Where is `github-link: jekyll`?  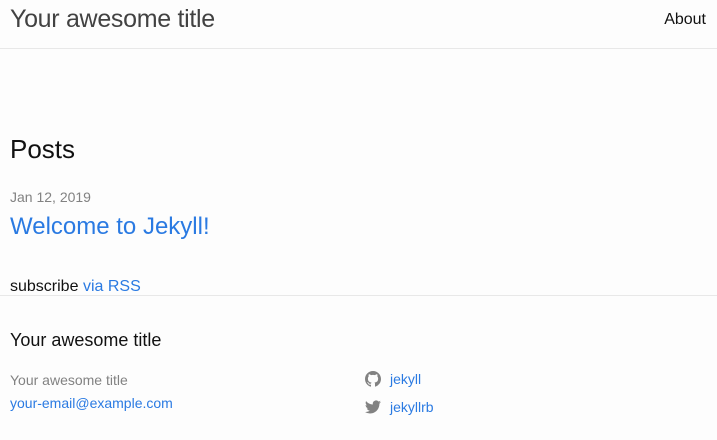
github-link: jekyll is located at coordinates (393, 379).